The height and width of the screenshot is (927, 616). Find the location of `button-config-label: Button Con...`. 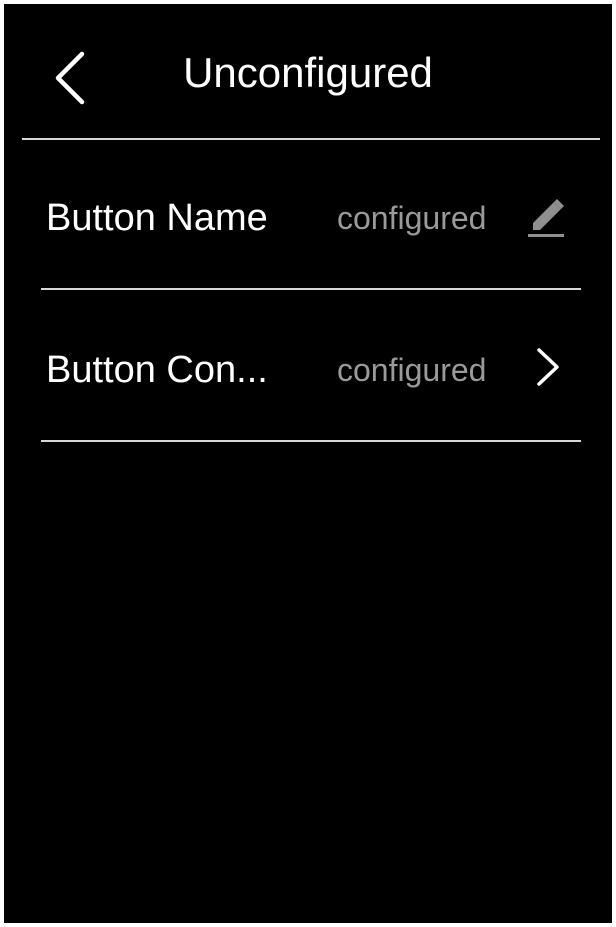

button-config-label: Button Con... is located at coordinates (157, 370).